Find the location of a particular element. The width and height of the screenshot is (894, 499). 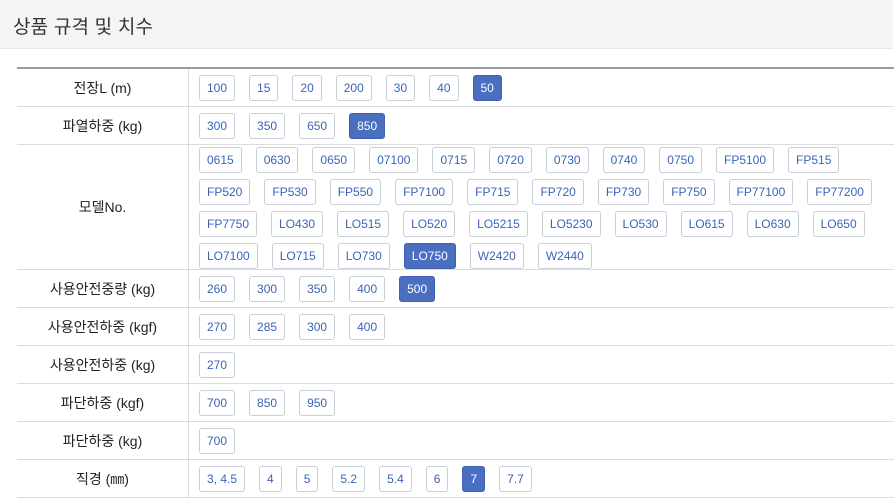

option-button: 0715 is located at coordinates (454, 159).